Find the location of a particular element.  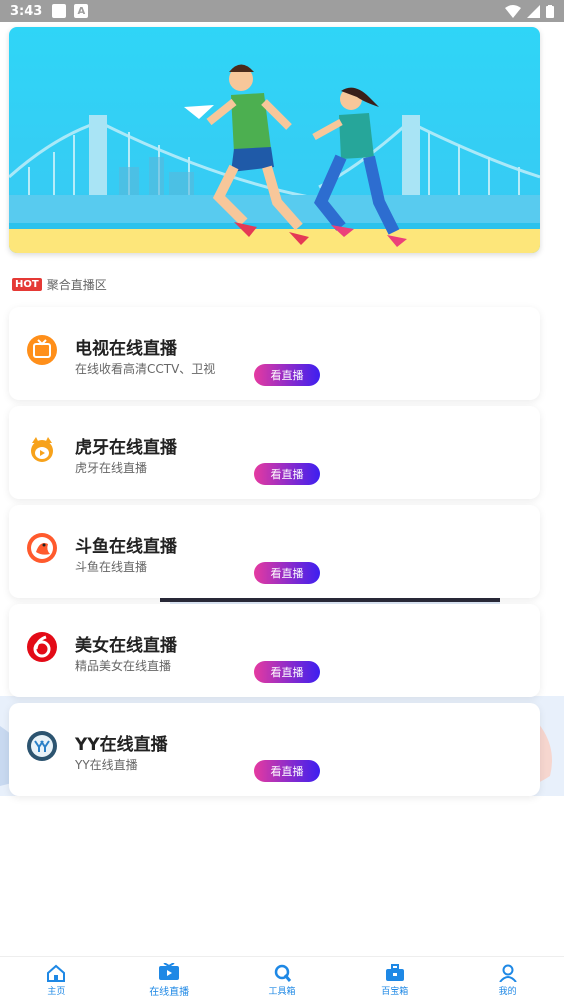

card-yy-live: YY在线直播 YY在线直播 看直播 is located at coordinates (274, 749).